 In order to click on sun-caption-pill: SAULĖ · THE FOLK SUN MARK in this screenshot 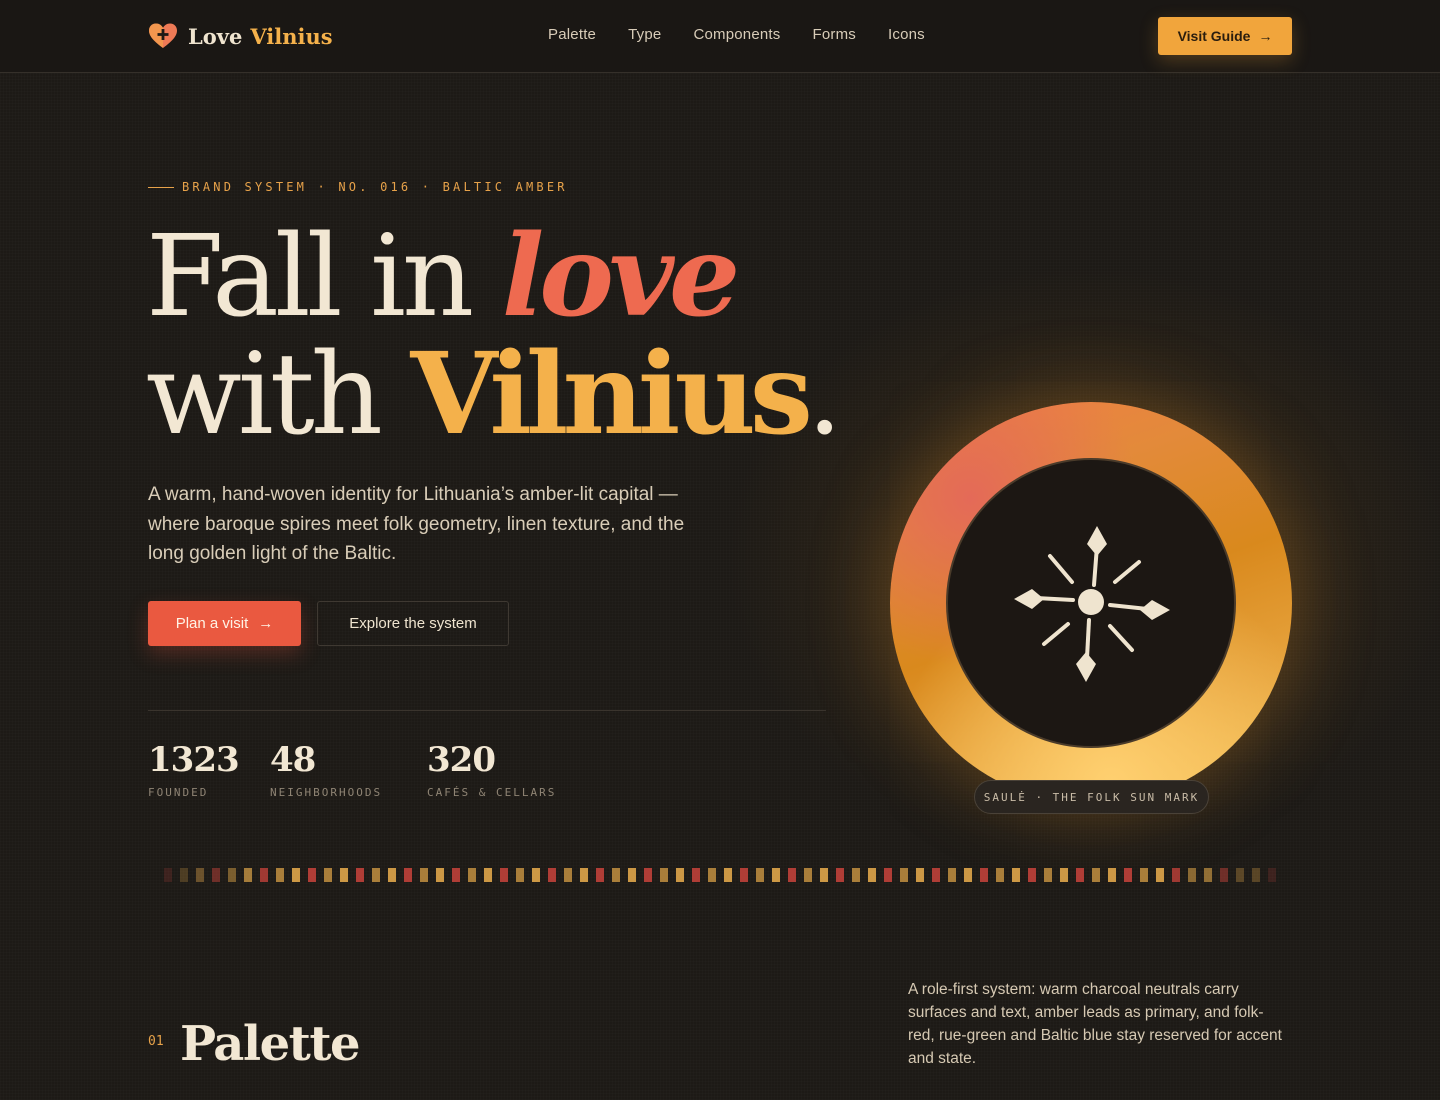, I will do `click(1091, 797)`.